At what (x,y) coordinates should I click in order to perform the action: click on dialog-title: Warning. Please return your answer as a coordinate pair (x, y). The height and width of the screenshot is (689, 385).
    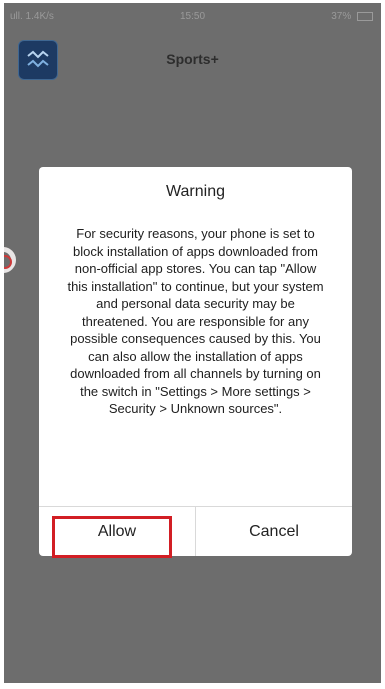
    Looking at the image, I should click on (195, 191).